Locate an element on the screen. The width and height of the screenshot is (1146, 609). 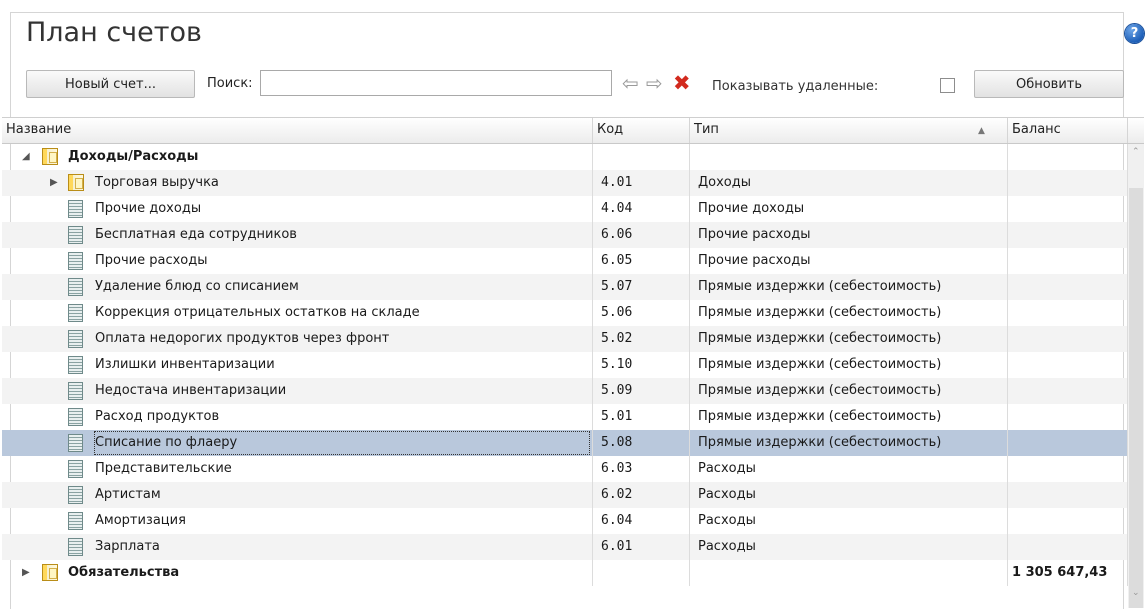
account-name: Оплата недорогих продуктов через фронт is located at coordinates (242, 338).